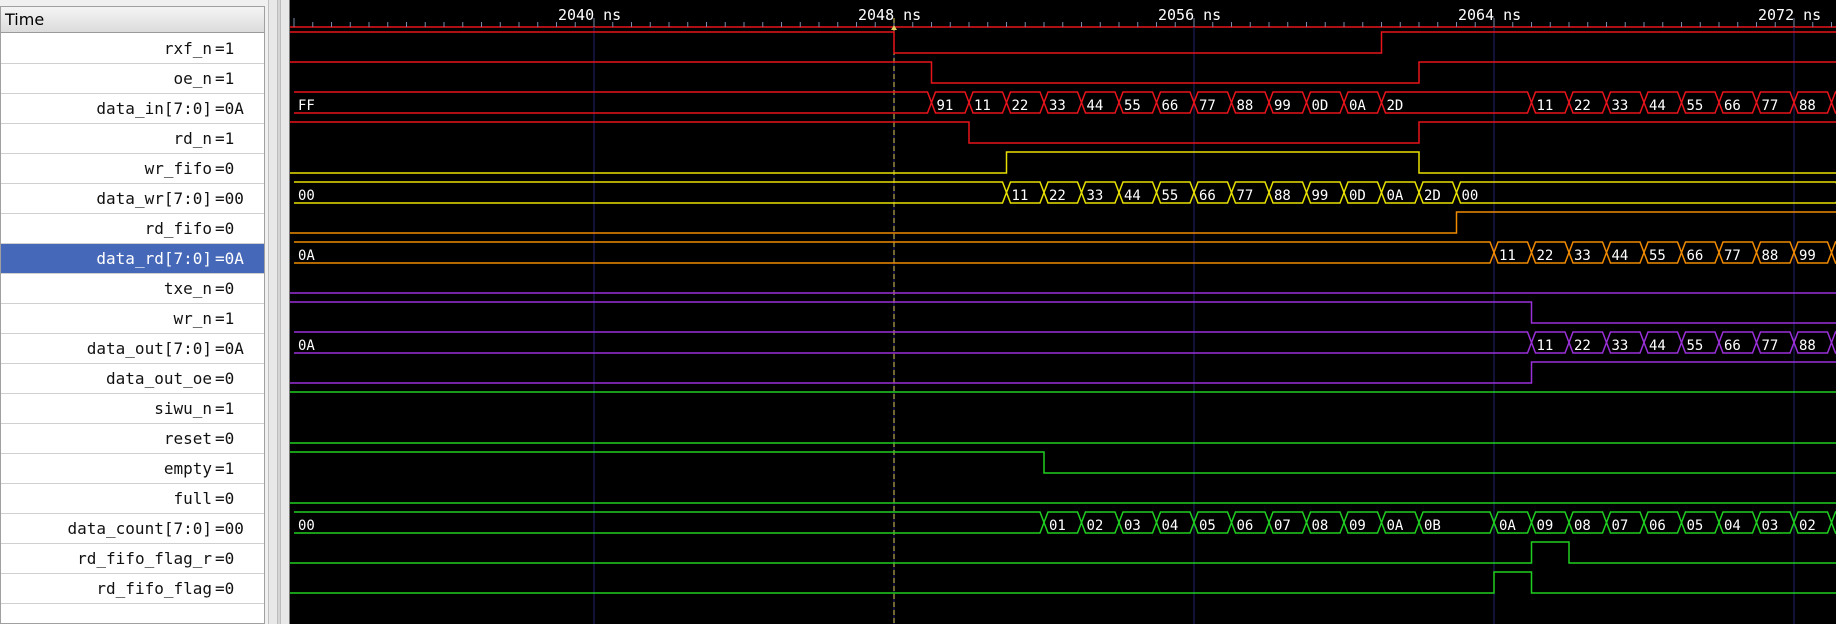 Image resolution: width=1836 pixels, height=624 pixels. Describe the element at coordinates (192, 318) in the screenshot. I see `signal-name: wr_n` at that location.